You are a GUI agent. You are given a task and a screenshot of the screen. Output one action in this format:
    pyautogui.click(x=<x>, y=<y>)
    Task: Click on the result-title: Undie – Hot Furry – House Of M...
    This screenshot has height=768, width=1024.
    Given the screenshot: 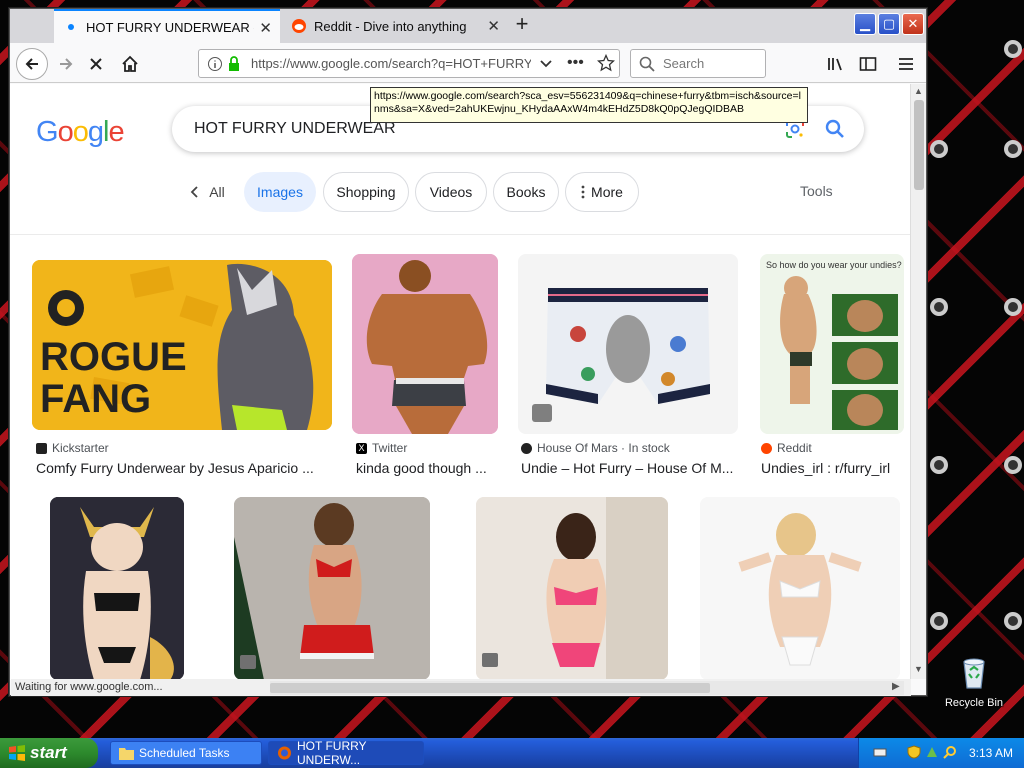 What is the action you would take?
    pyautogui.click(x=630, y=468)
    